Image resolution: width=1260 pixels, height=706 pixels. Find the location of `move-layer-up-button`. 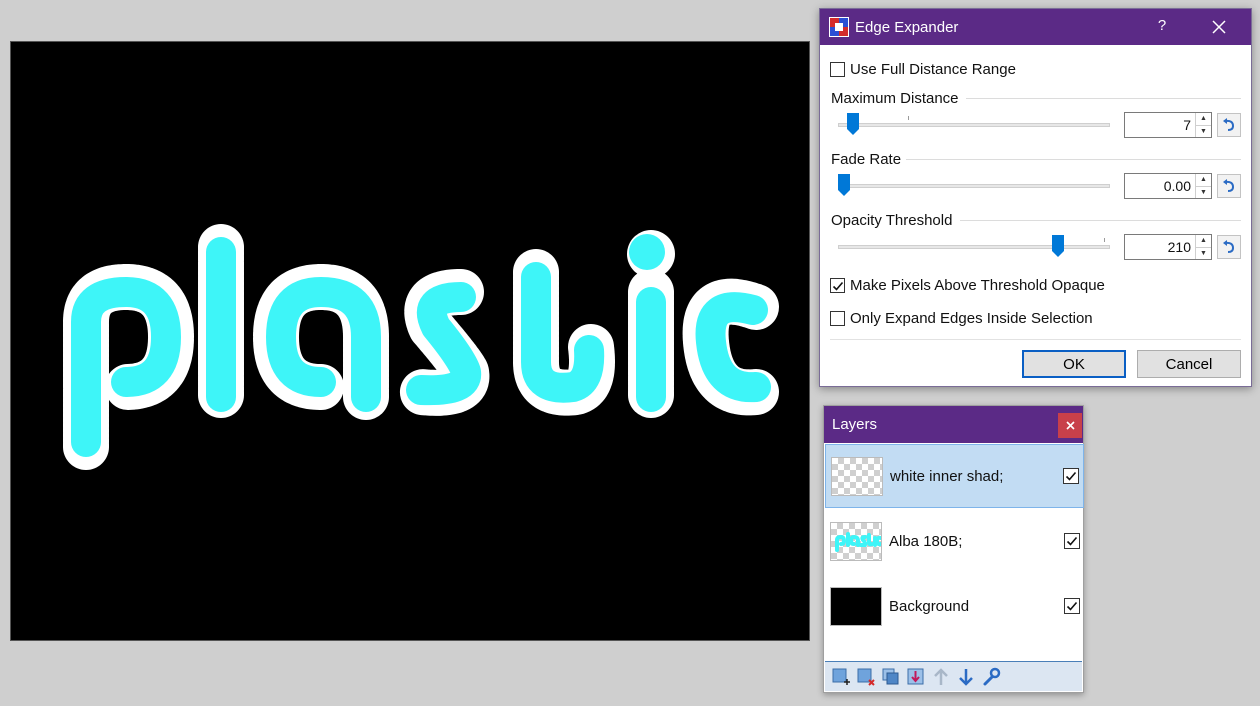

move-layer-up-button is located at coordinates (941, 677).